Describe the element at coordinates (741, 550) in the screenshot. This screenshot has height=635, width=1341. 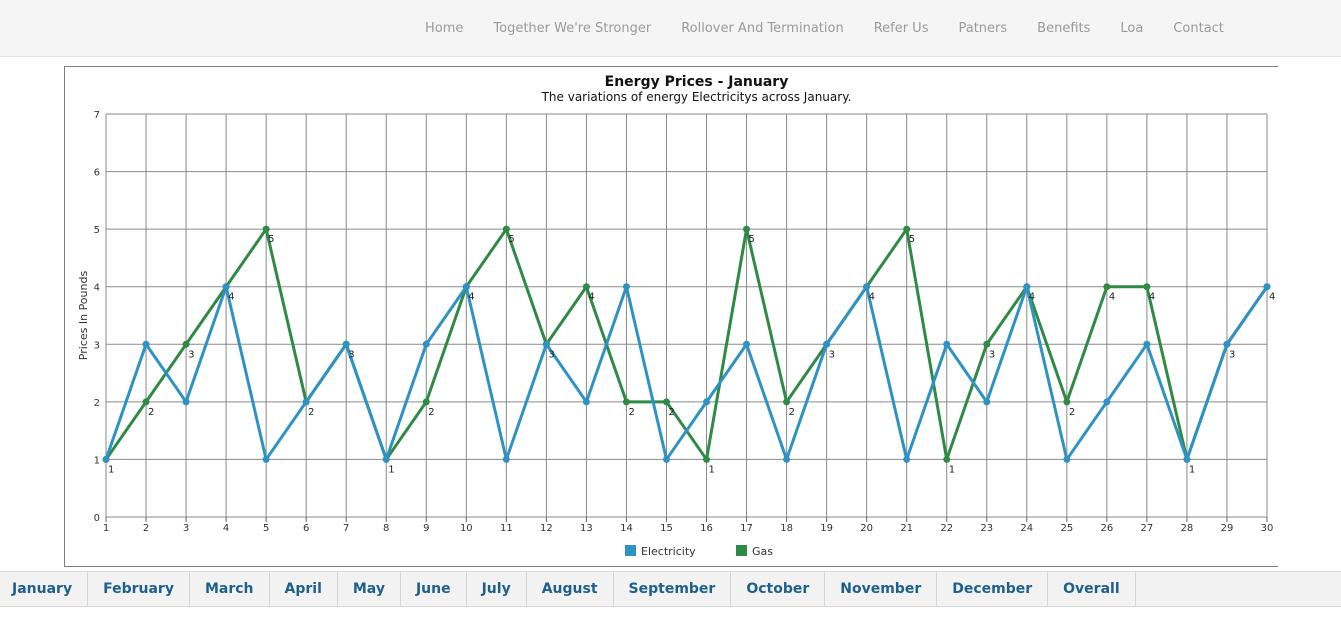
I see `legend-swatch-gas` at that location.